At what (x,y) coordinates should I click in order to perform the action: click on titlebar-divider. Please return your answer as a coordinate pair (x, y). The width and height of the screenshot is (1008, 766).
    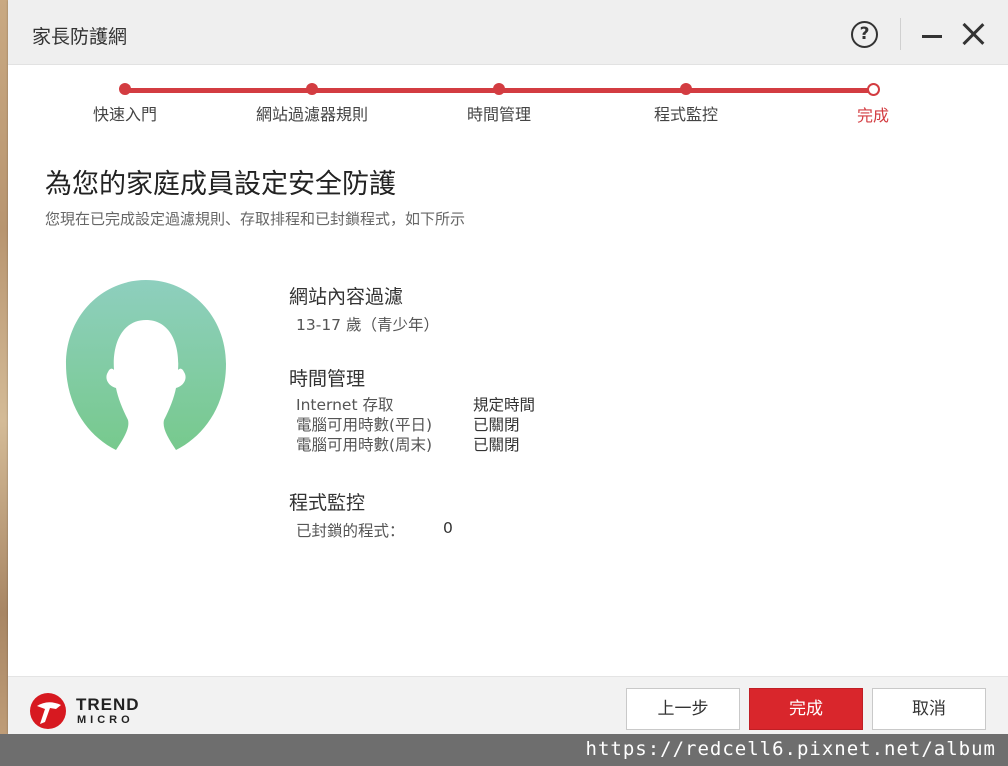
    Looking at the image, I should click on (900, 34).